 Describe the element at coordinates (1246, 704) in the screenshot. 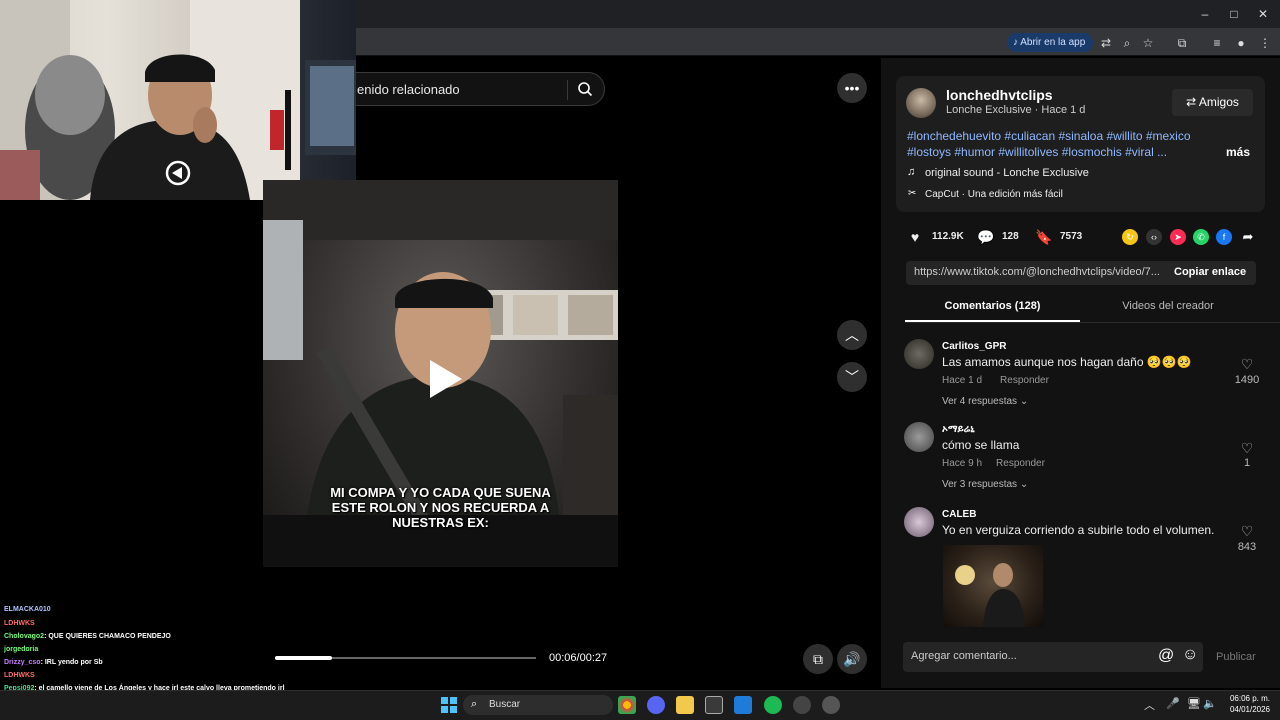

I see `system-clock: 06:06 p. m. 04/01/2026` at that location.